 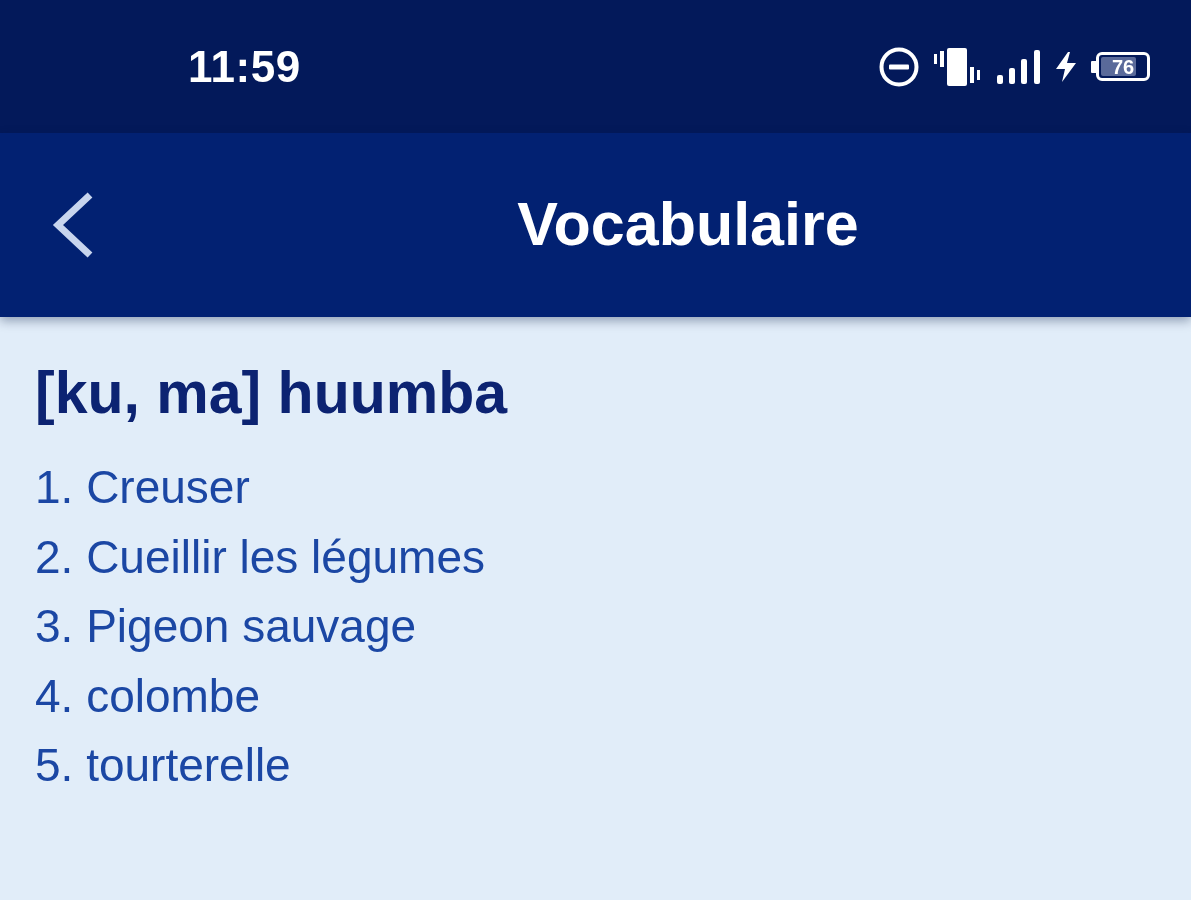 What do you see at coordinates (244, 66) in the screenshot?
I see `status-time: 11:59` at bounding box center [244, 66].